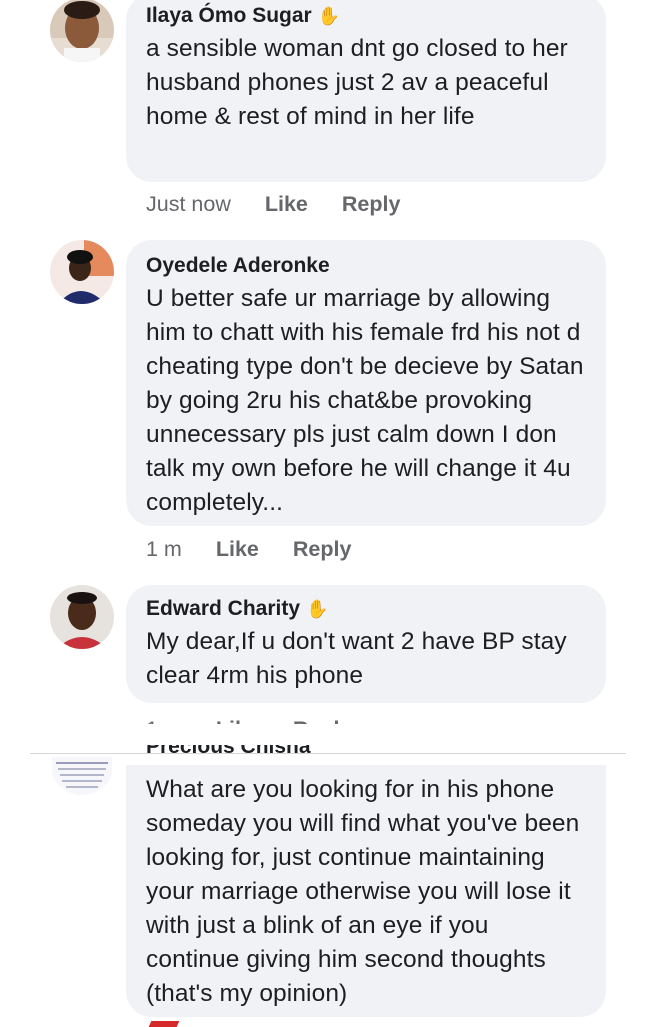 The image size is (654, 1027). What do you see at coordinates (243, 16) in the screenshot?
I see `comment-author: Ilaya Ómo Sugar ✋` at bounding box center [243, 16].